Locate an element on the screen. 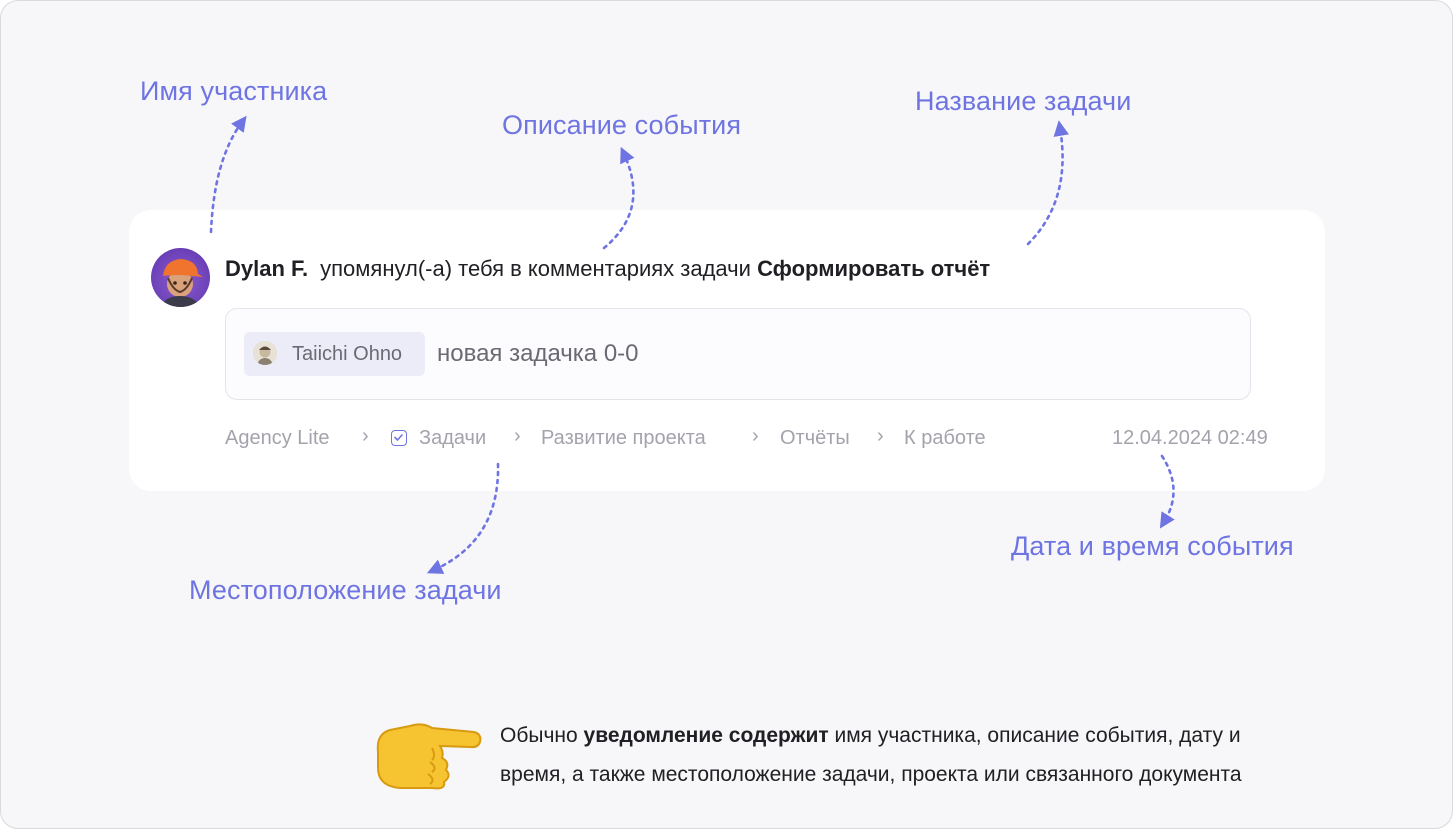 The width and height of the screenshot is (1453, 829). breadcrumb-item-project: Agency Lite is located at coordinates (277, 438).